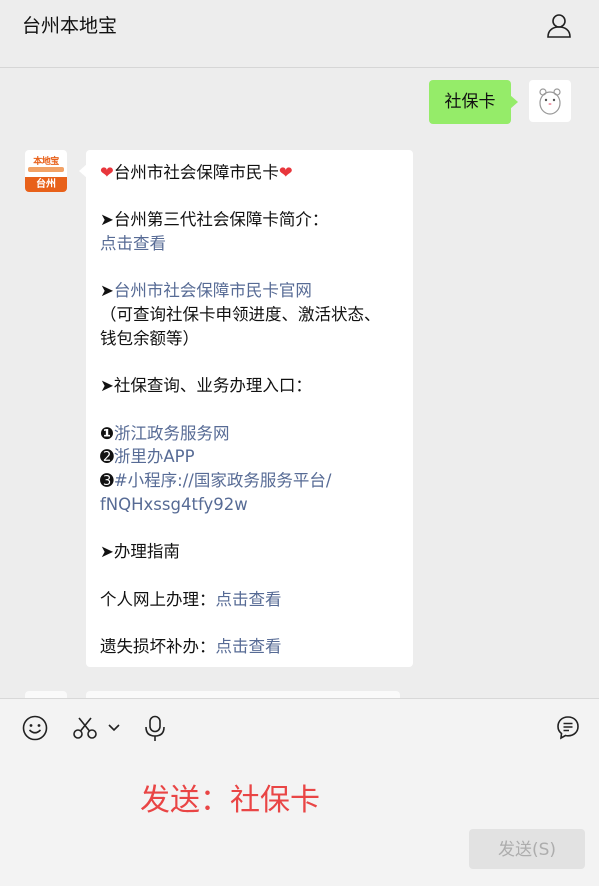  Describe the element at coordinates (249, 646) in the screenshot. I see `replacement-guide-link: 点击查看` at that location.